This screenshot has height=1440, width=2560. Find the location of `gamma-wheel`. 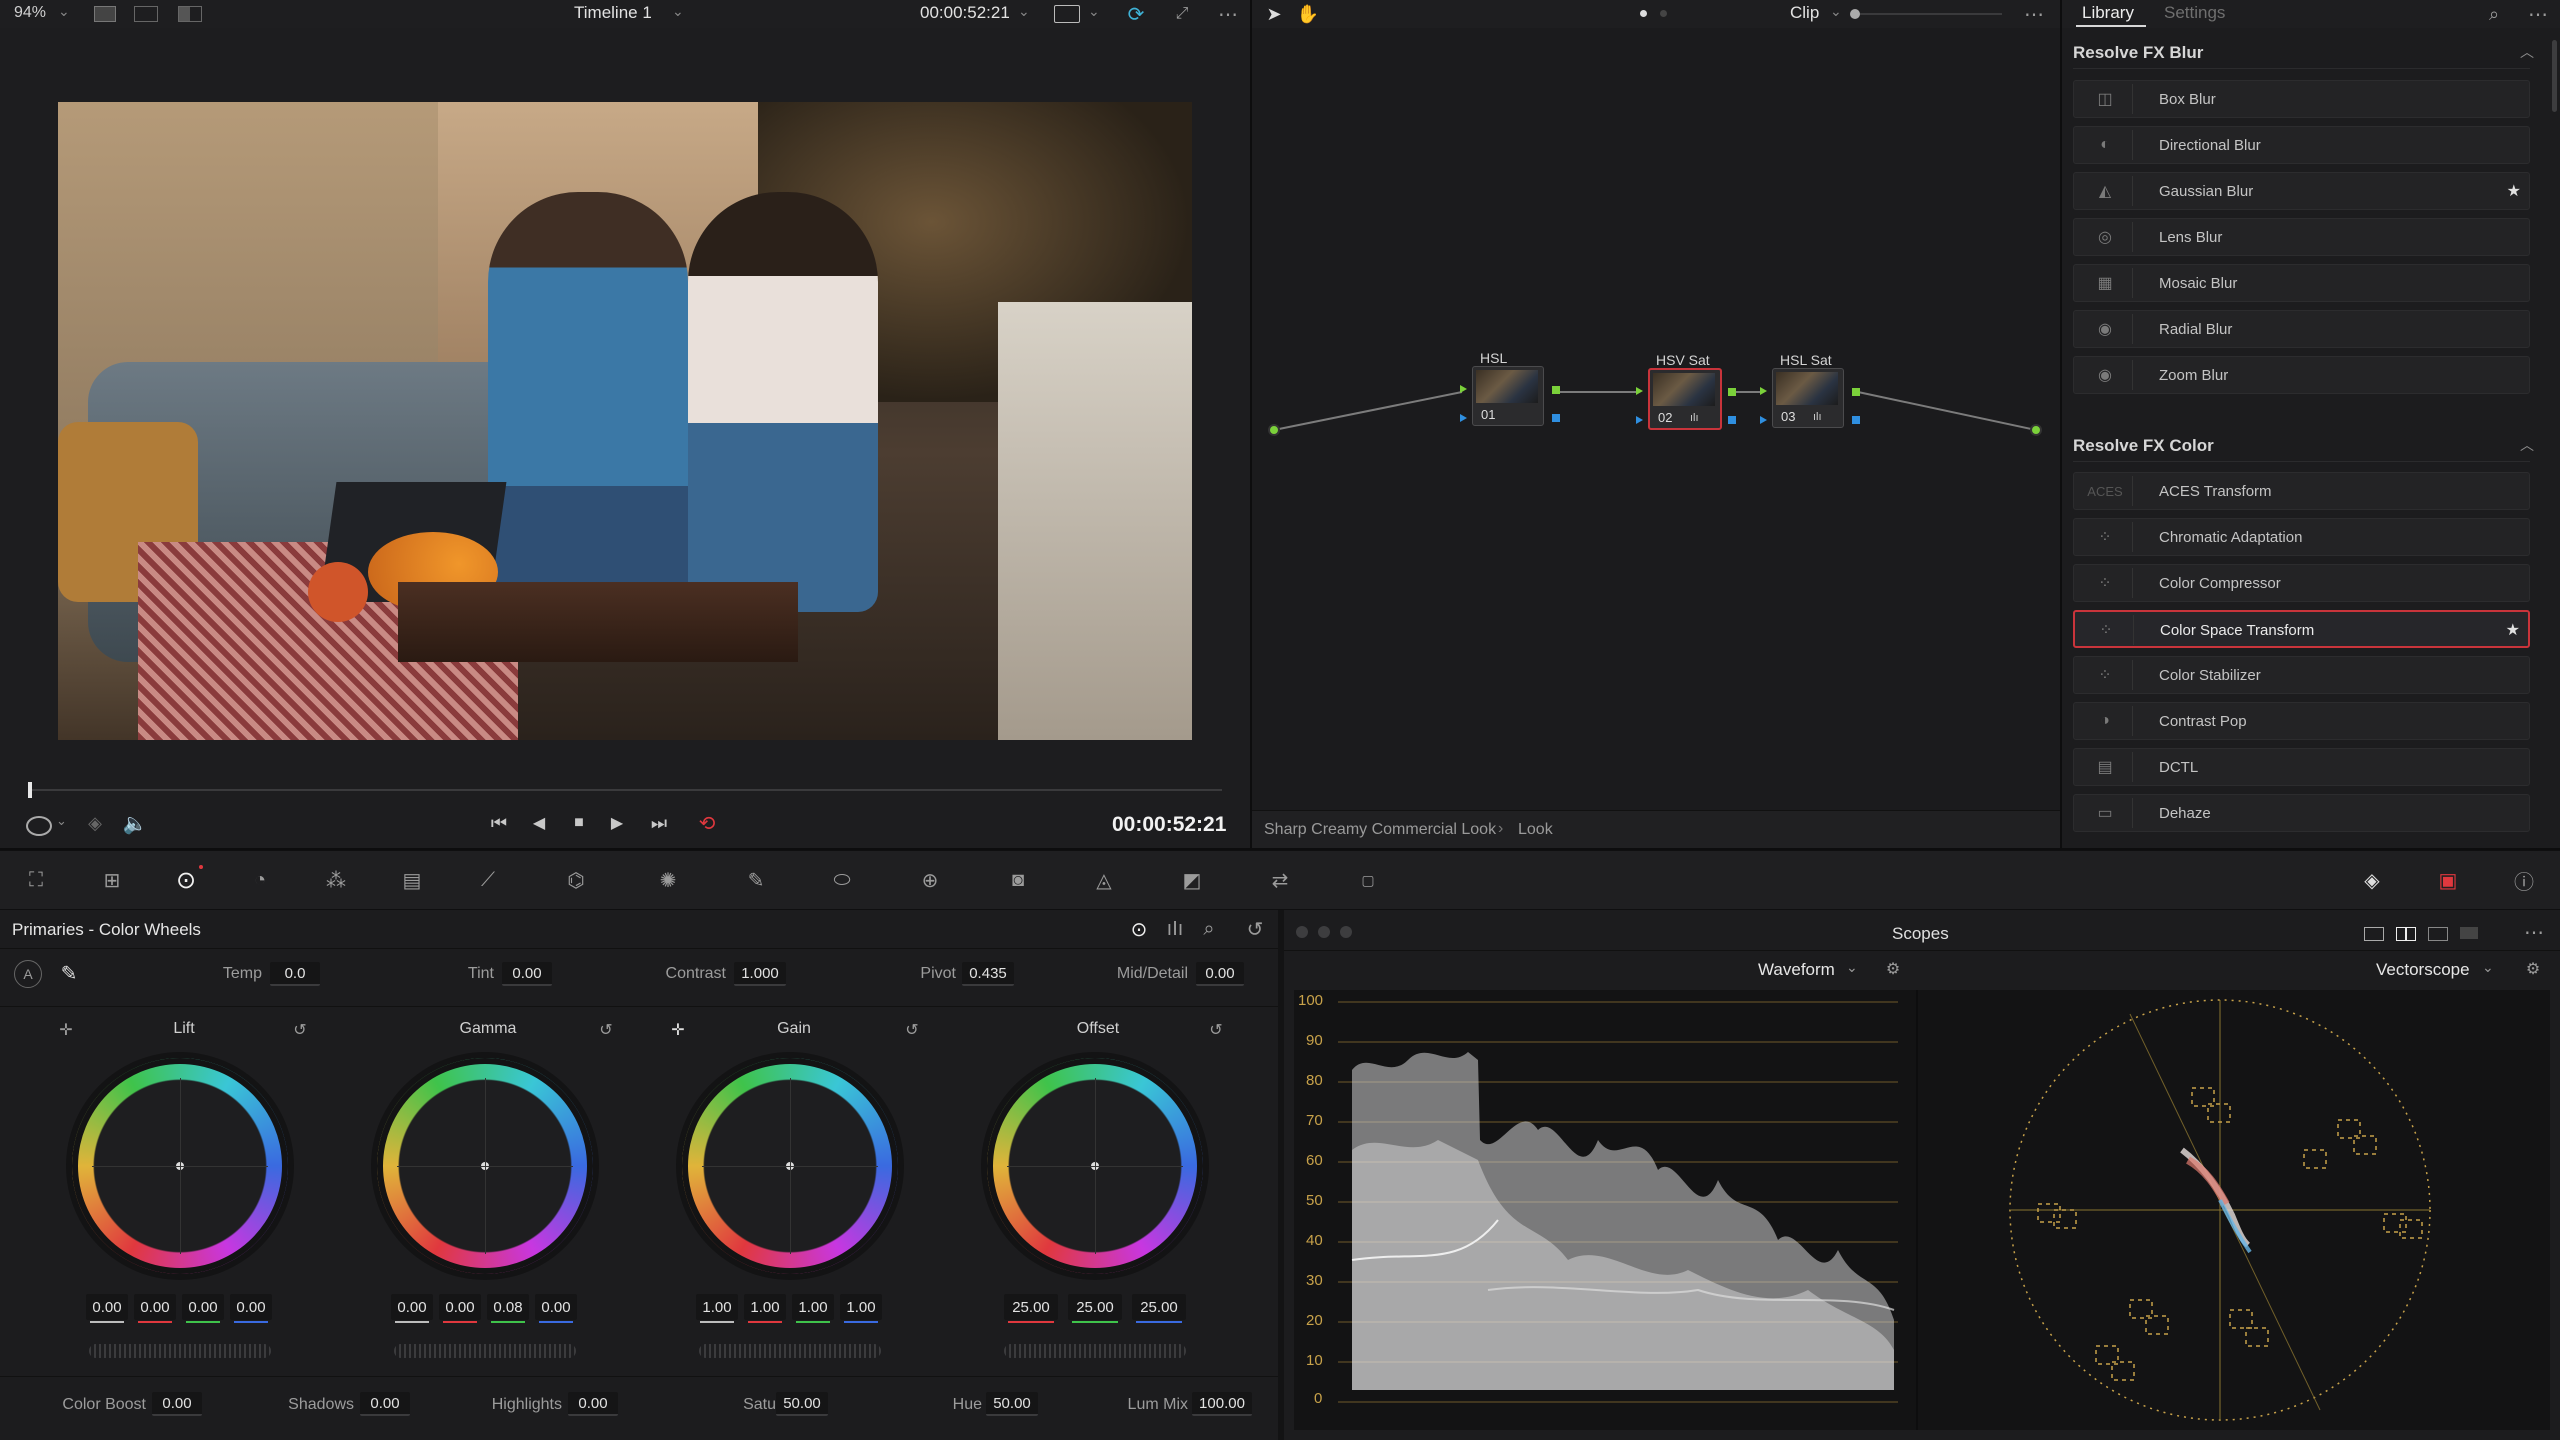

gamma-wheel is located at coordinates (485, 1166).